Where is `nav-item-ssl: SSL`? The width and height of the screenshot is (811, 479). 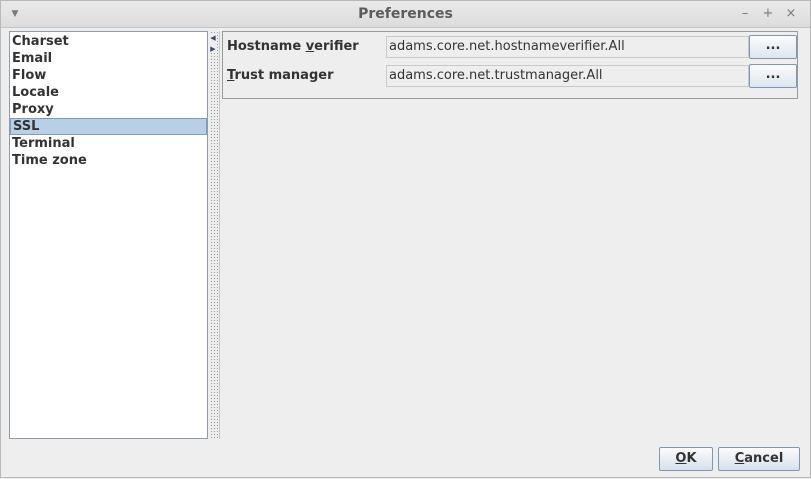 nav-item-ssl: SSL is located at coordinates (108, 126).